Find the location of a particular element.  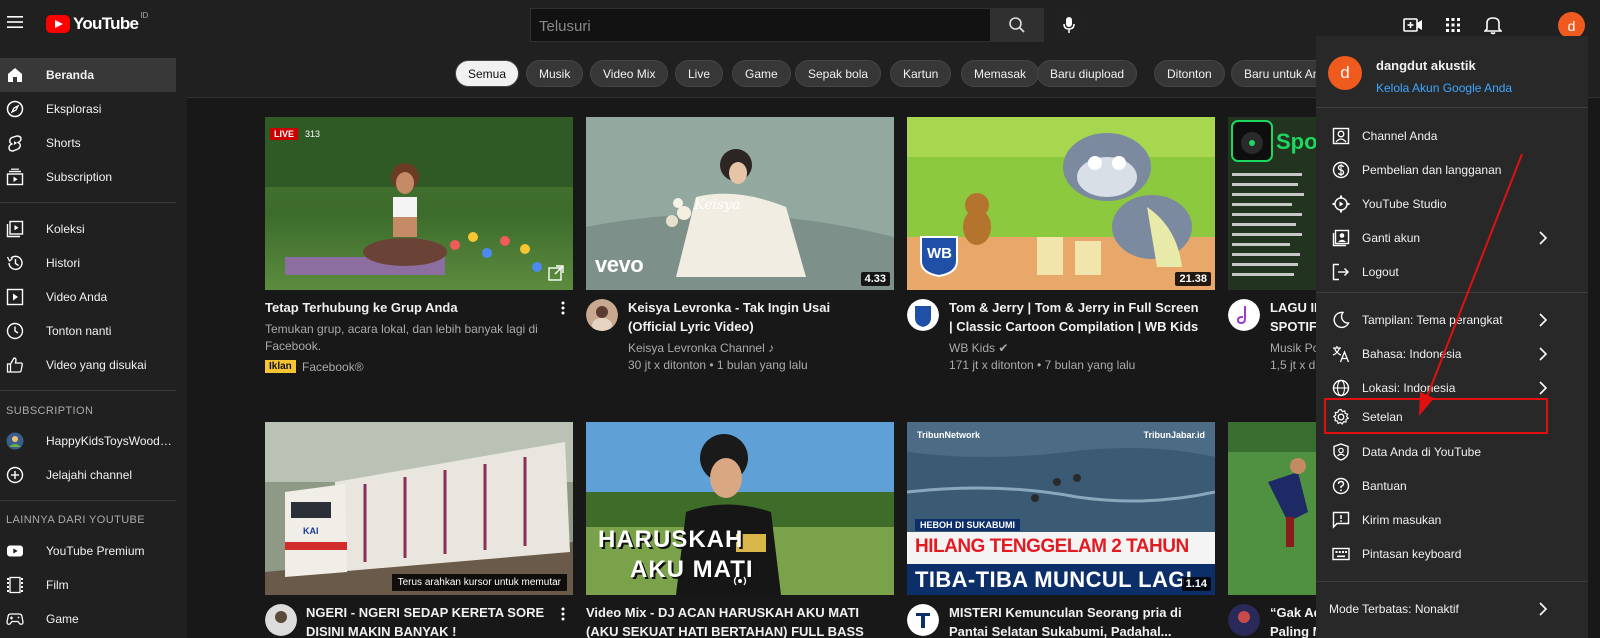

video-thumbnail: Keisya vevo 4.33 is located at coordinates (740, 203).